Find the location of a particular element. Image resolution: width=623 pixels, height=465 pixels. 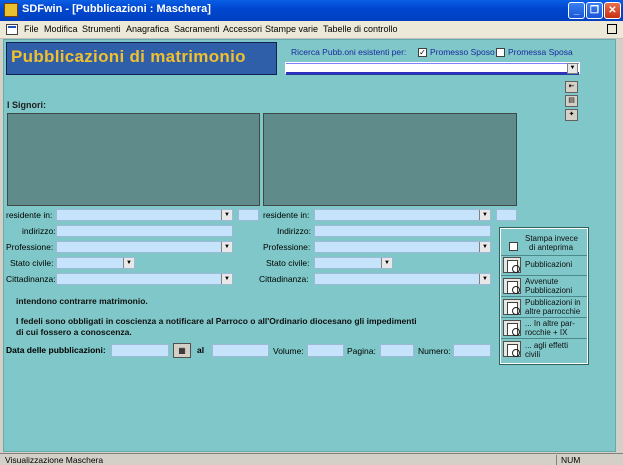

stato-label-left: Stato civile: is located at coordinates (32, 263).